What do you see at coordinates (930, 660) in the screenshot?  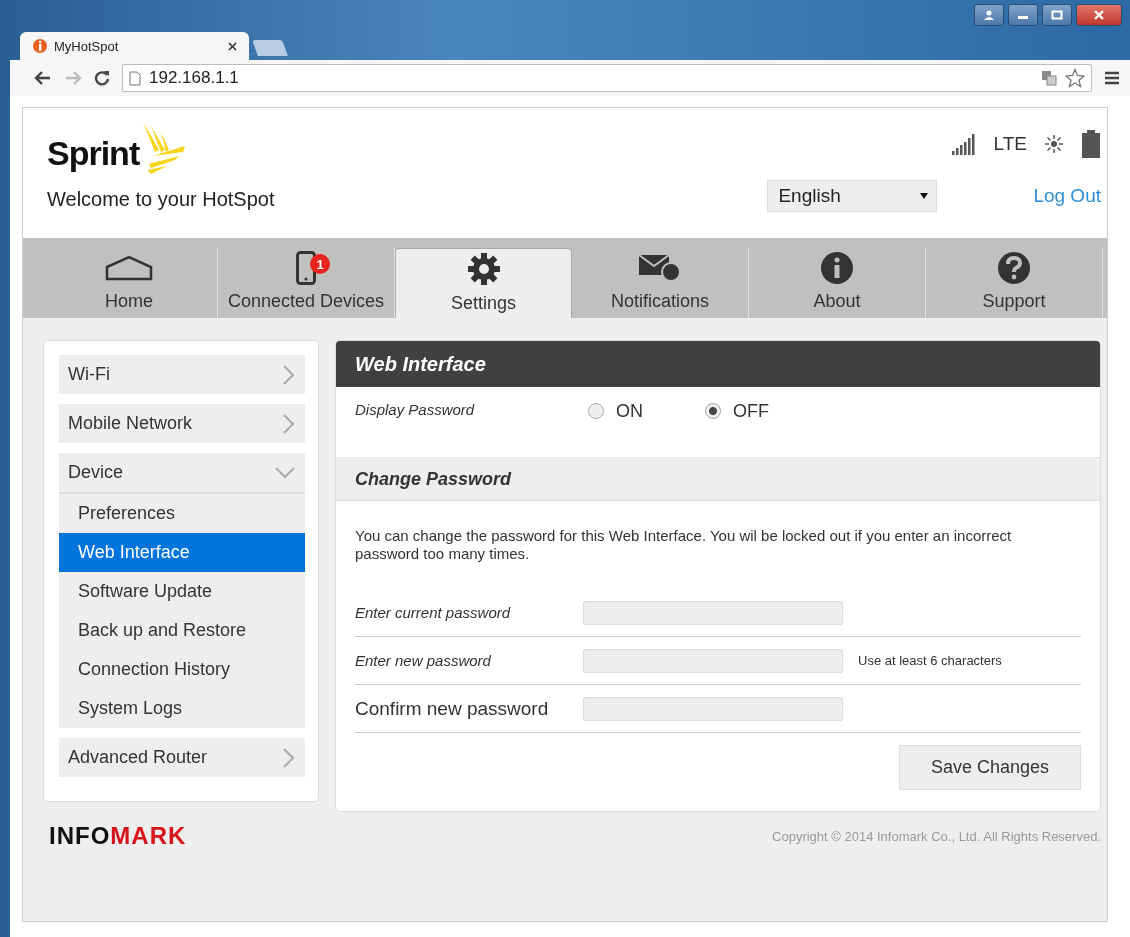 I see `hint-text: Use at least 6 characters` at bounding box center [930, 660].